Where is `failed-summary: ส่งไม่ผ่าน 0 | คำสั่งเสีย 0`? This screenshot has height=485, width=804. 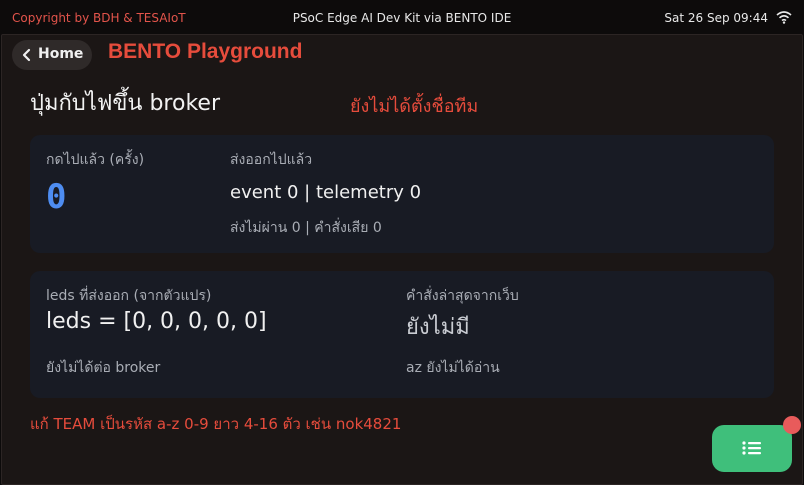 failed-summary: ส่งไม่ผ่าน 0 | คำสั่งเสีย 0 is located at coordinates (306, 228).